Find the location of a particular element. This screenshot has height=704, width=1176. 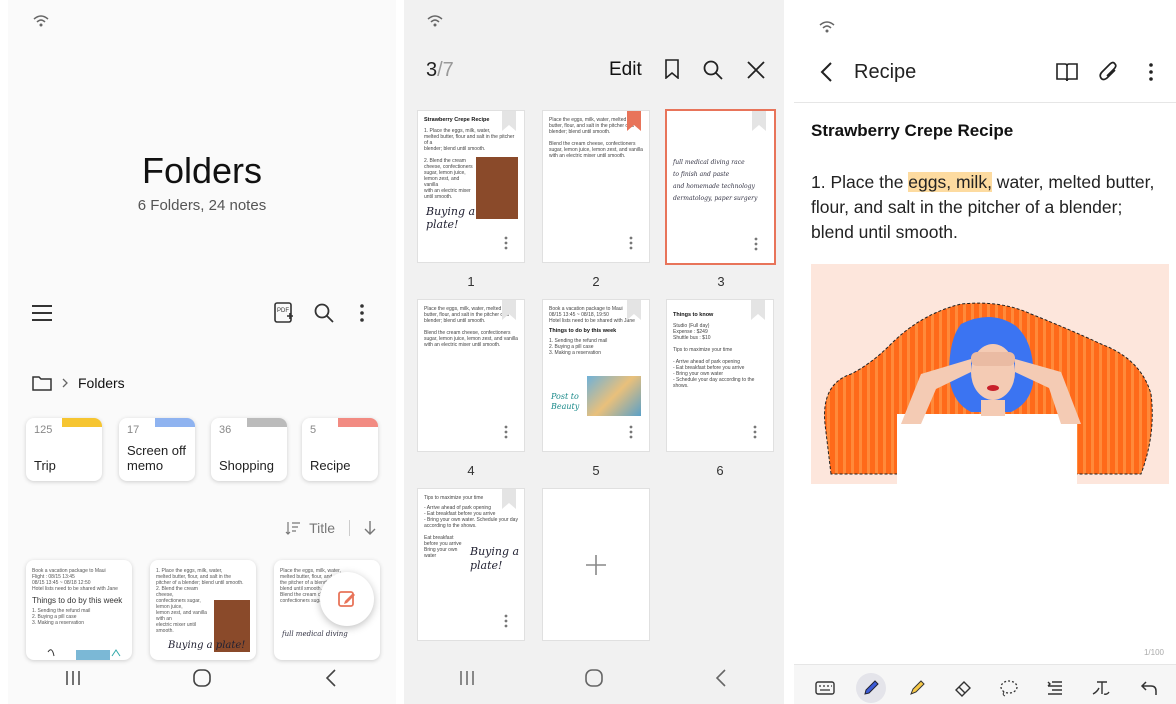

lasso-button is located at coordinates (1009, 688).